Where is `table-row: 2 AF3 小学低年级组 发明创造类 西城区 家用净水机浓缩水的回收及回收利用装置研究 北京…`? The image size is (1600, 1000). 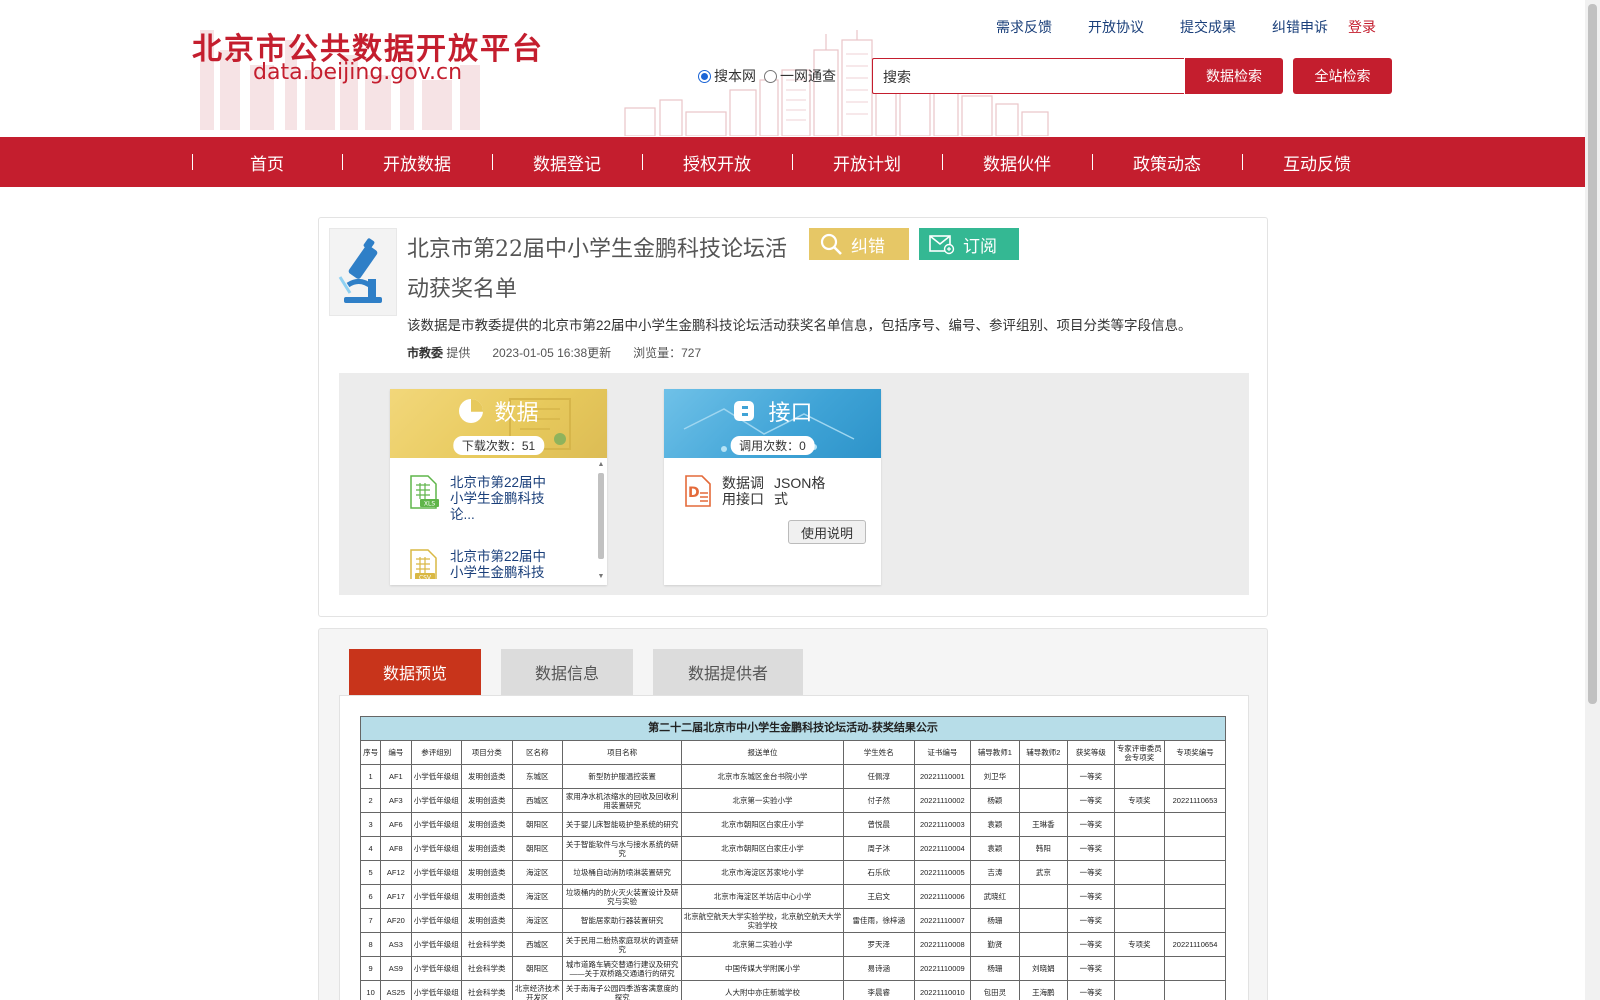 table-row: 2 AF3 小学低年级组 发明创造类 西城区 家用净水机浓缩水的回收及回收利用装置研究 北京… is located at coordinates (792, 800).